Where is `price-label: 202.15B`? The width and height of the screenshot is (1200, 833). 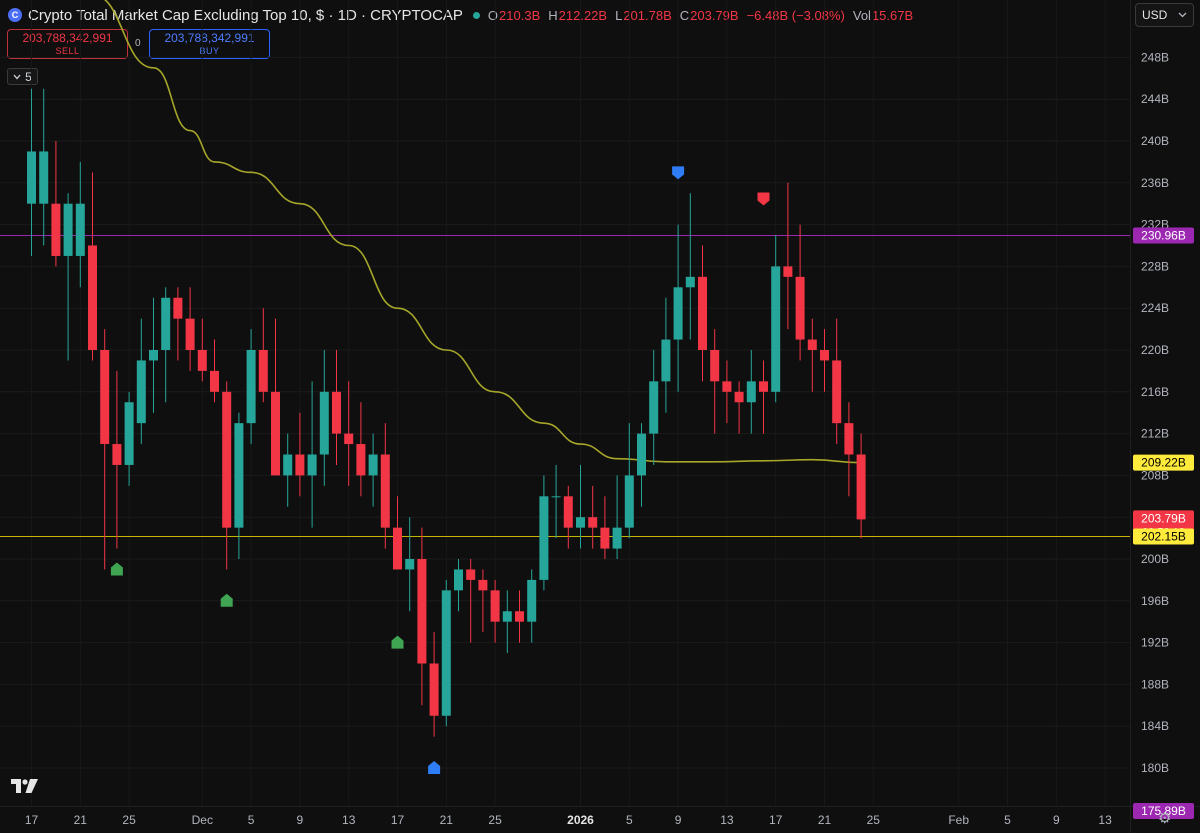
price-label: 202.15B is located at coordinates (1163, 536).